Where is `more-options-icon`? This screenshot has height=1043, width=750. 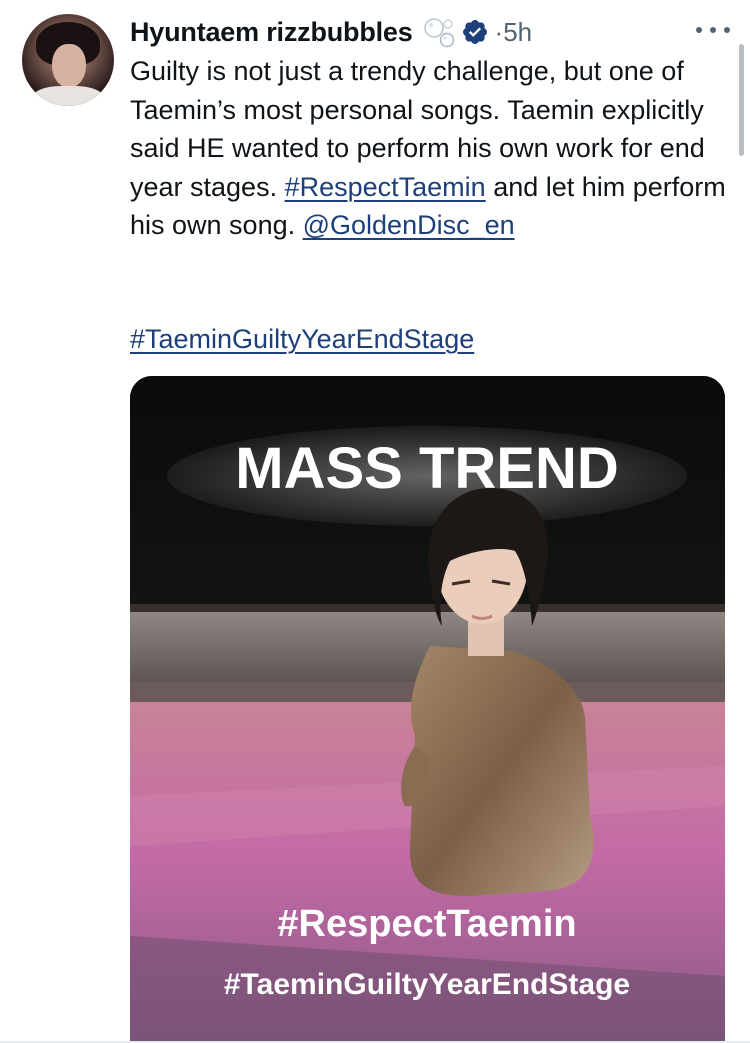
more-options-icon is located at coordinates (713, 30).